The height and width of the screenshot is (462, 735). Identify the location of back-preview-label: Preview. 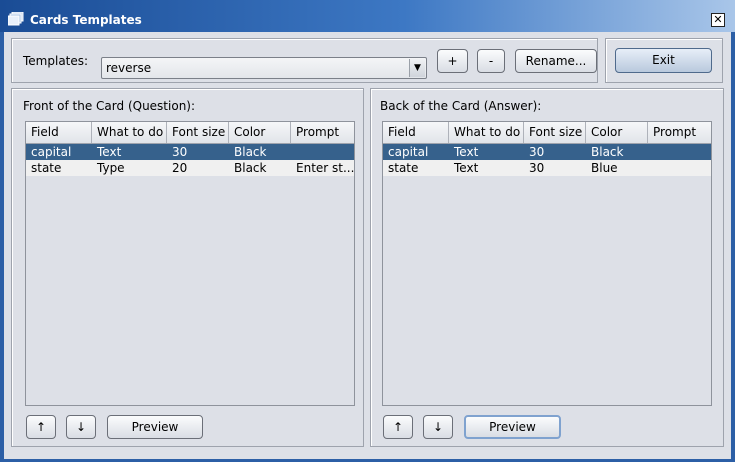
(512, 427).